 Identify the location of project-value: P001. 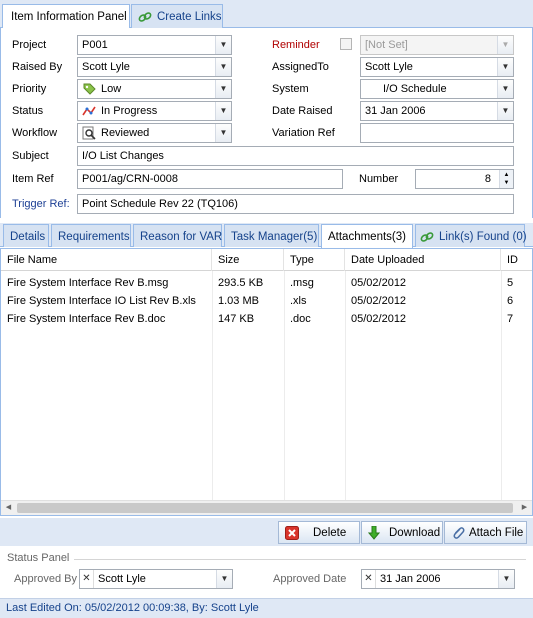
(95, 45).